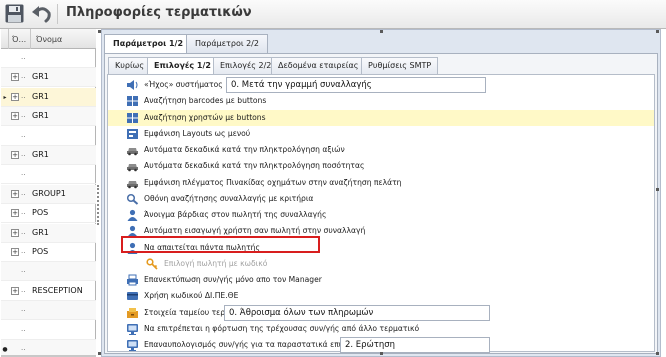  Describe the element at coordinates (63, 39) in the screenshot. I see `column-header-name: Όνομα` at that location.